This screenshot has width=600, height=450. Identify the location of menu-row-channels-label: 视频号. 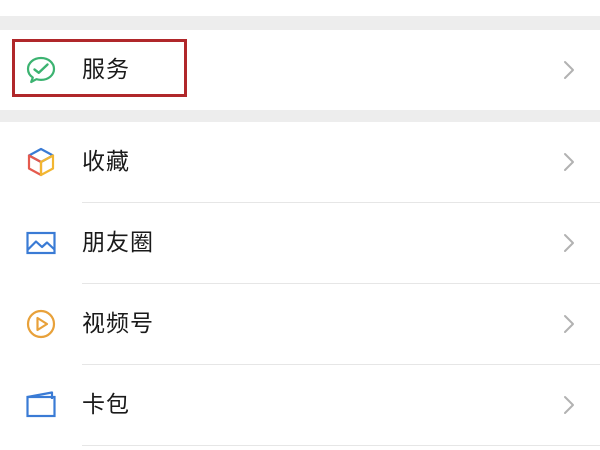
(118, 324).